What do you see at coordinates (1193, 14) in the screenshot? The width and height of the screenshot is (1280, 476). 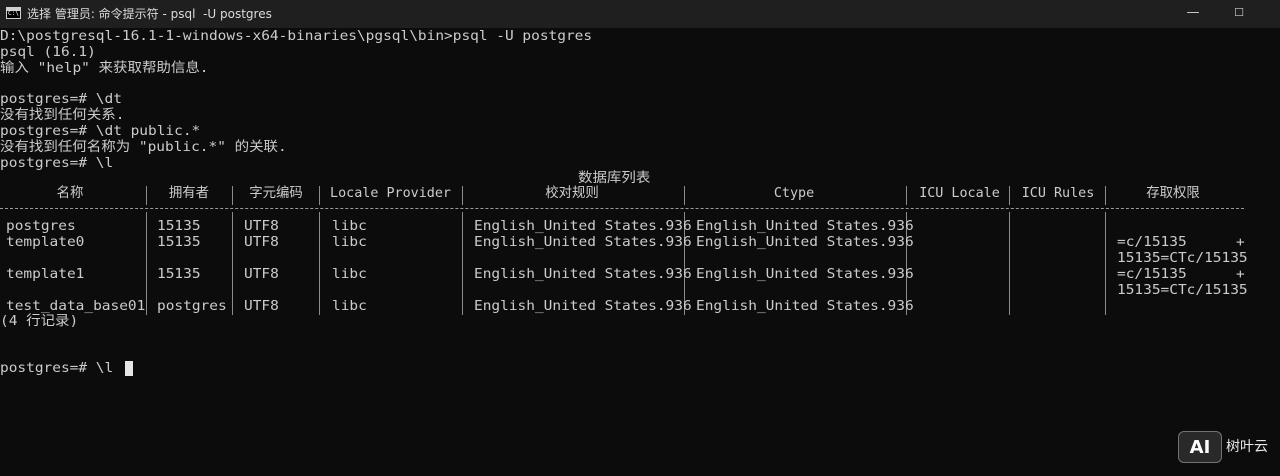 I see `minimize-button: —` at bounding box center [1193, 14].